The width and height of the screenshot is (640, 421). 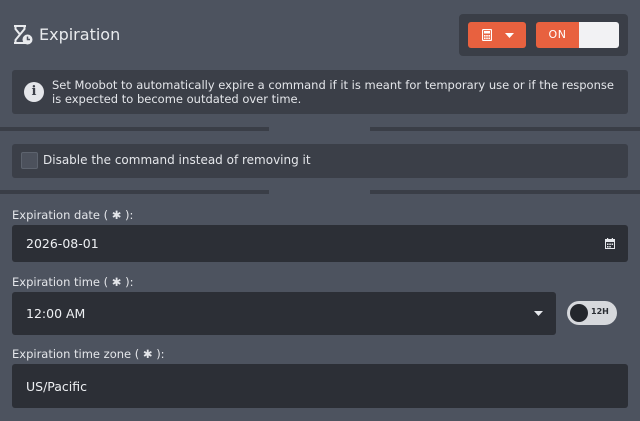 What do you see at coordinates (73, 215) in the screenshot?
I see `expiration-date-label: Expiration date ( ✱ ):` at bounding box center [73, 215].